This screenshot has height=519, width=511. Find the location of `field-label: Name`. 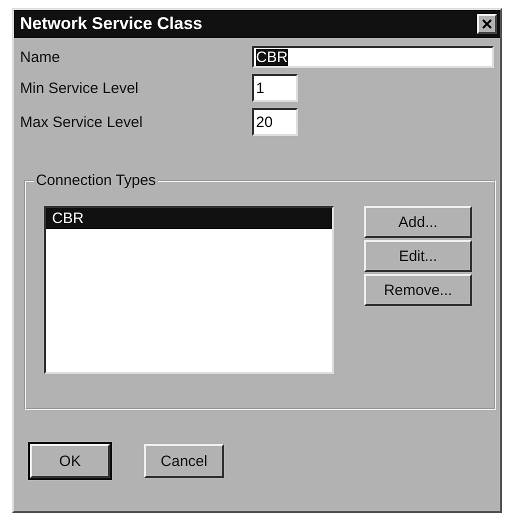

field-label: Name is located at coordinates (41, 57).